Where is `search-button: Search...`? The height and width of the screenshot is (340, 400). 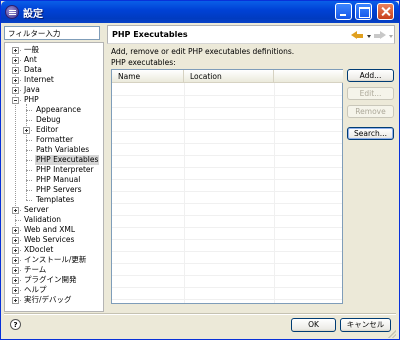
search-button: Search... is located at coordinates (370, 133).